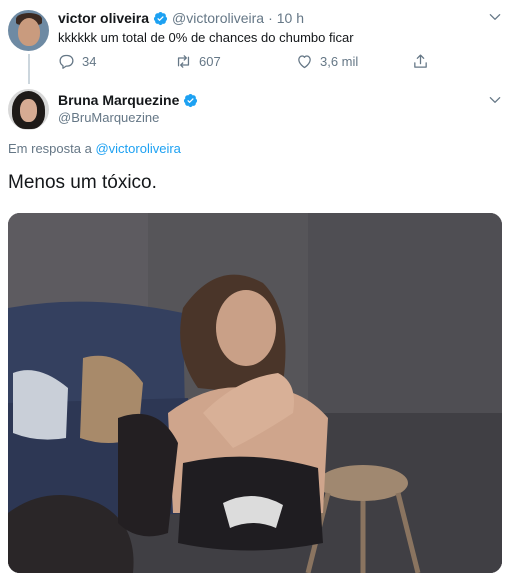  I want to click on reply-prefix: Em resposta a, so click(50, 148).